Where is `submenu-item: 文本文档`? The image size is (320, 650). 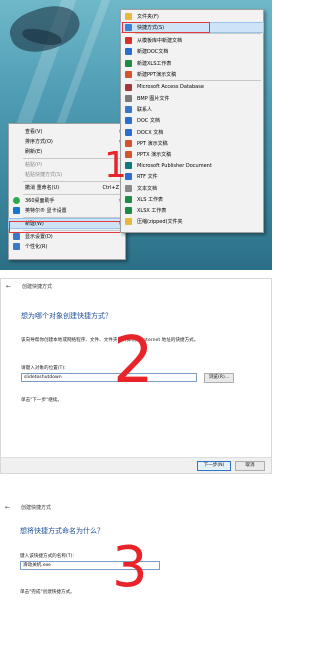
submenu-item: 文本文档 is located at coordinates (192, 188).